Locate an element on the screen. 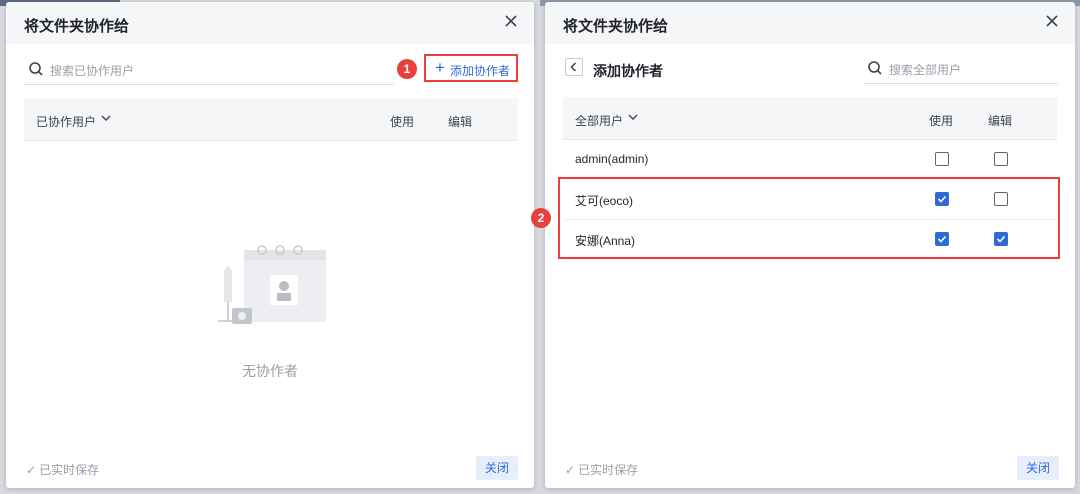 The height and width of the screenshot is (494, 1080). table-header: 已协作用户 使用 编辑 is located at coordinates (271, 119).